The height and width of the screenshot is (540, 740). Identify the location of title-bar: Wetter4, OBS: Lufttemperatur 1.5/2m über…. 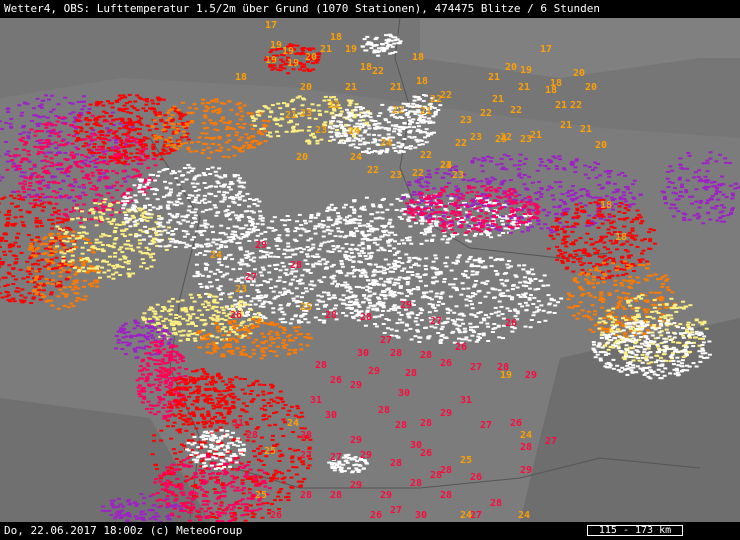
(370, 9).